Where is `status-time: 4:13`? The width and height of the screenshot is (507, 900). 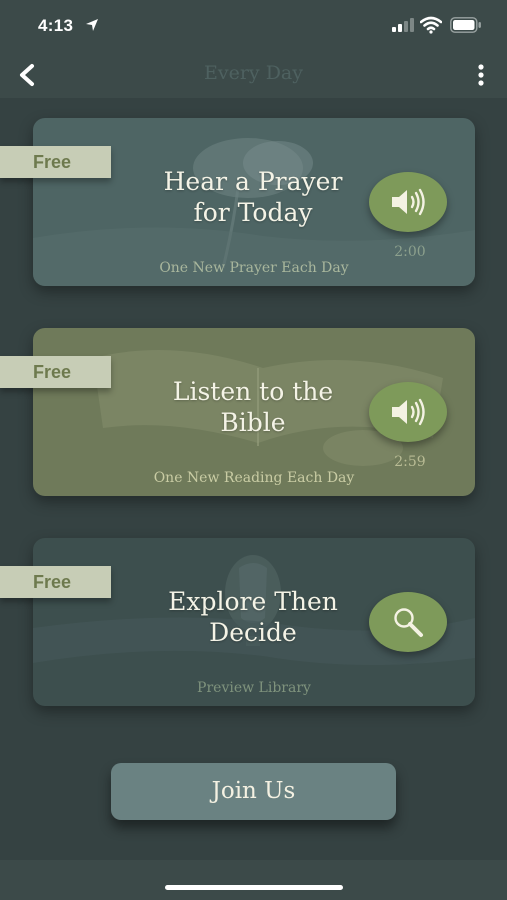
status-time: 4:13 is located at coordinates (56, 25).